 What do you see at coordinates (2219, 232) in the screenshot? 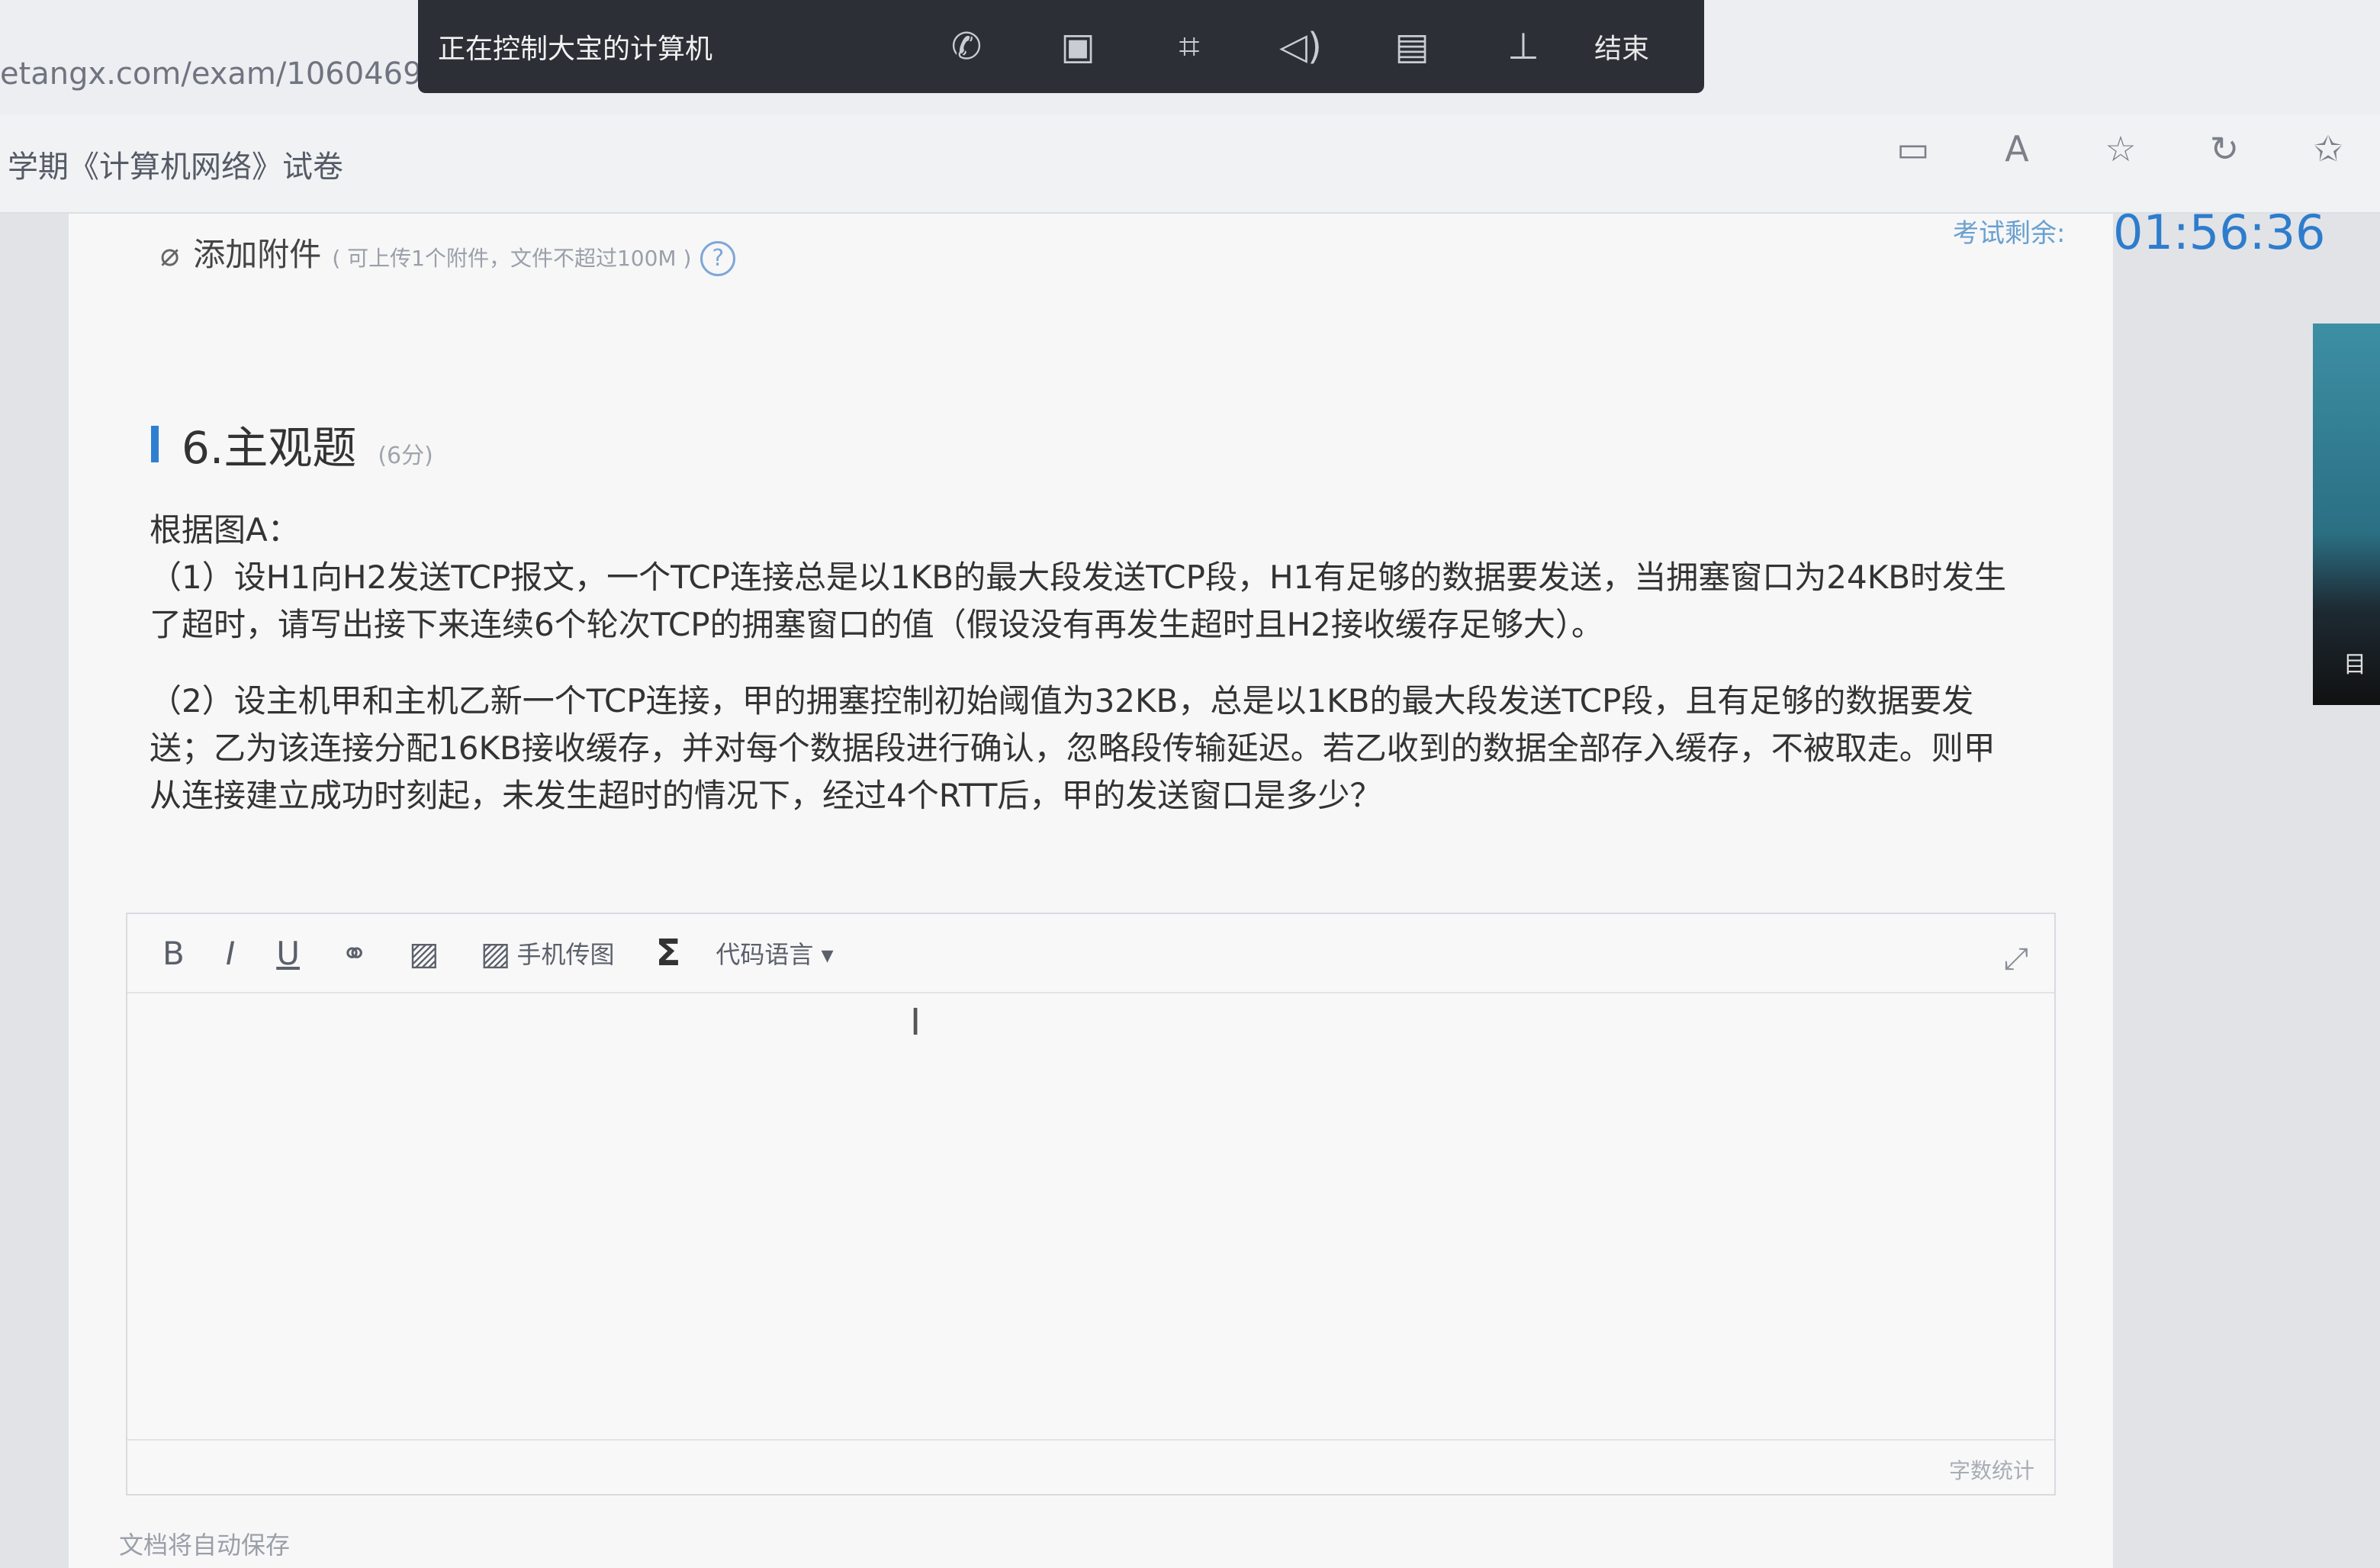
I see `timer-value: 01:56:36` at bounding box center [2219, 232].